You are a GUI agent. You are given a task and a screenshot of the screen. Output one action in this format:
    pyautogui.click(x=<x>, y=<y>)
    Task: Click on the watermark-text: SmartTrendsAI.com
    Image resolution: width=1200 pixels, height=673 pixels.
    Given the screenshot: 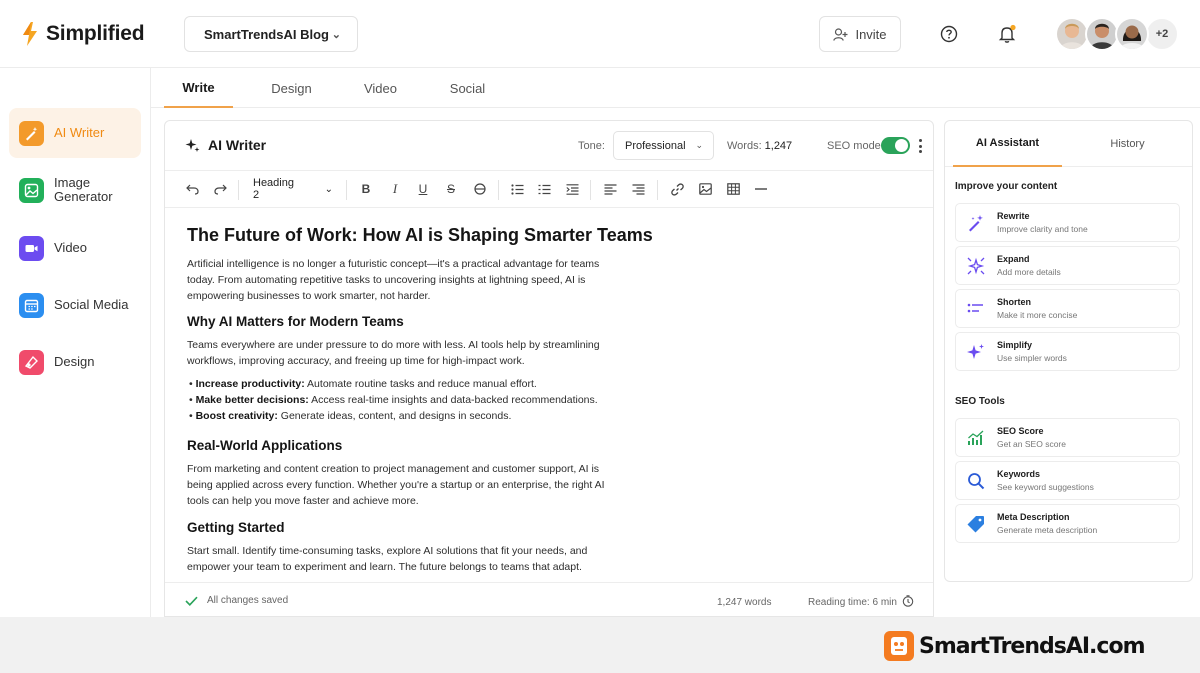 What is the action you would take?
    pyautogui.click(x=1032, y=646)
    